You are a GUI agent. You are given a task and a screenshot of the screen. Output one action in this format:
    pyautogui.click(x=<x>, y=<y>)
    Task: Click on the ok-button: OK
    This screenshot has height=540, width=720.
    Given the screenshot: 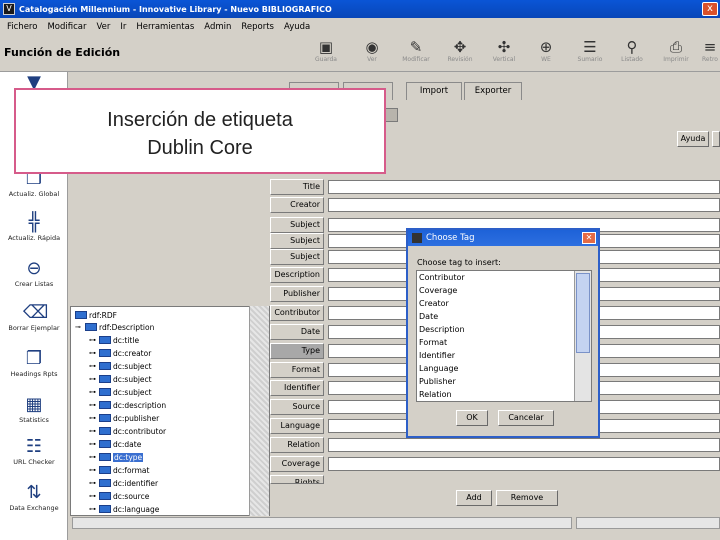 What is the action you would take?
    pyautogui.click(x=472, y=418)
    